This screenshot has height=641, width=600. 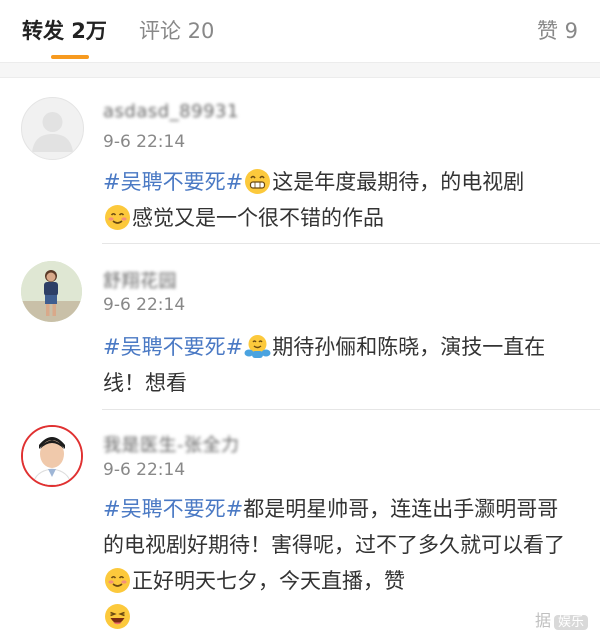 What do you see at coordinates (70, 57) in the screenshot?
I see `active-tab-indicator` at bounding box center [70, 57].